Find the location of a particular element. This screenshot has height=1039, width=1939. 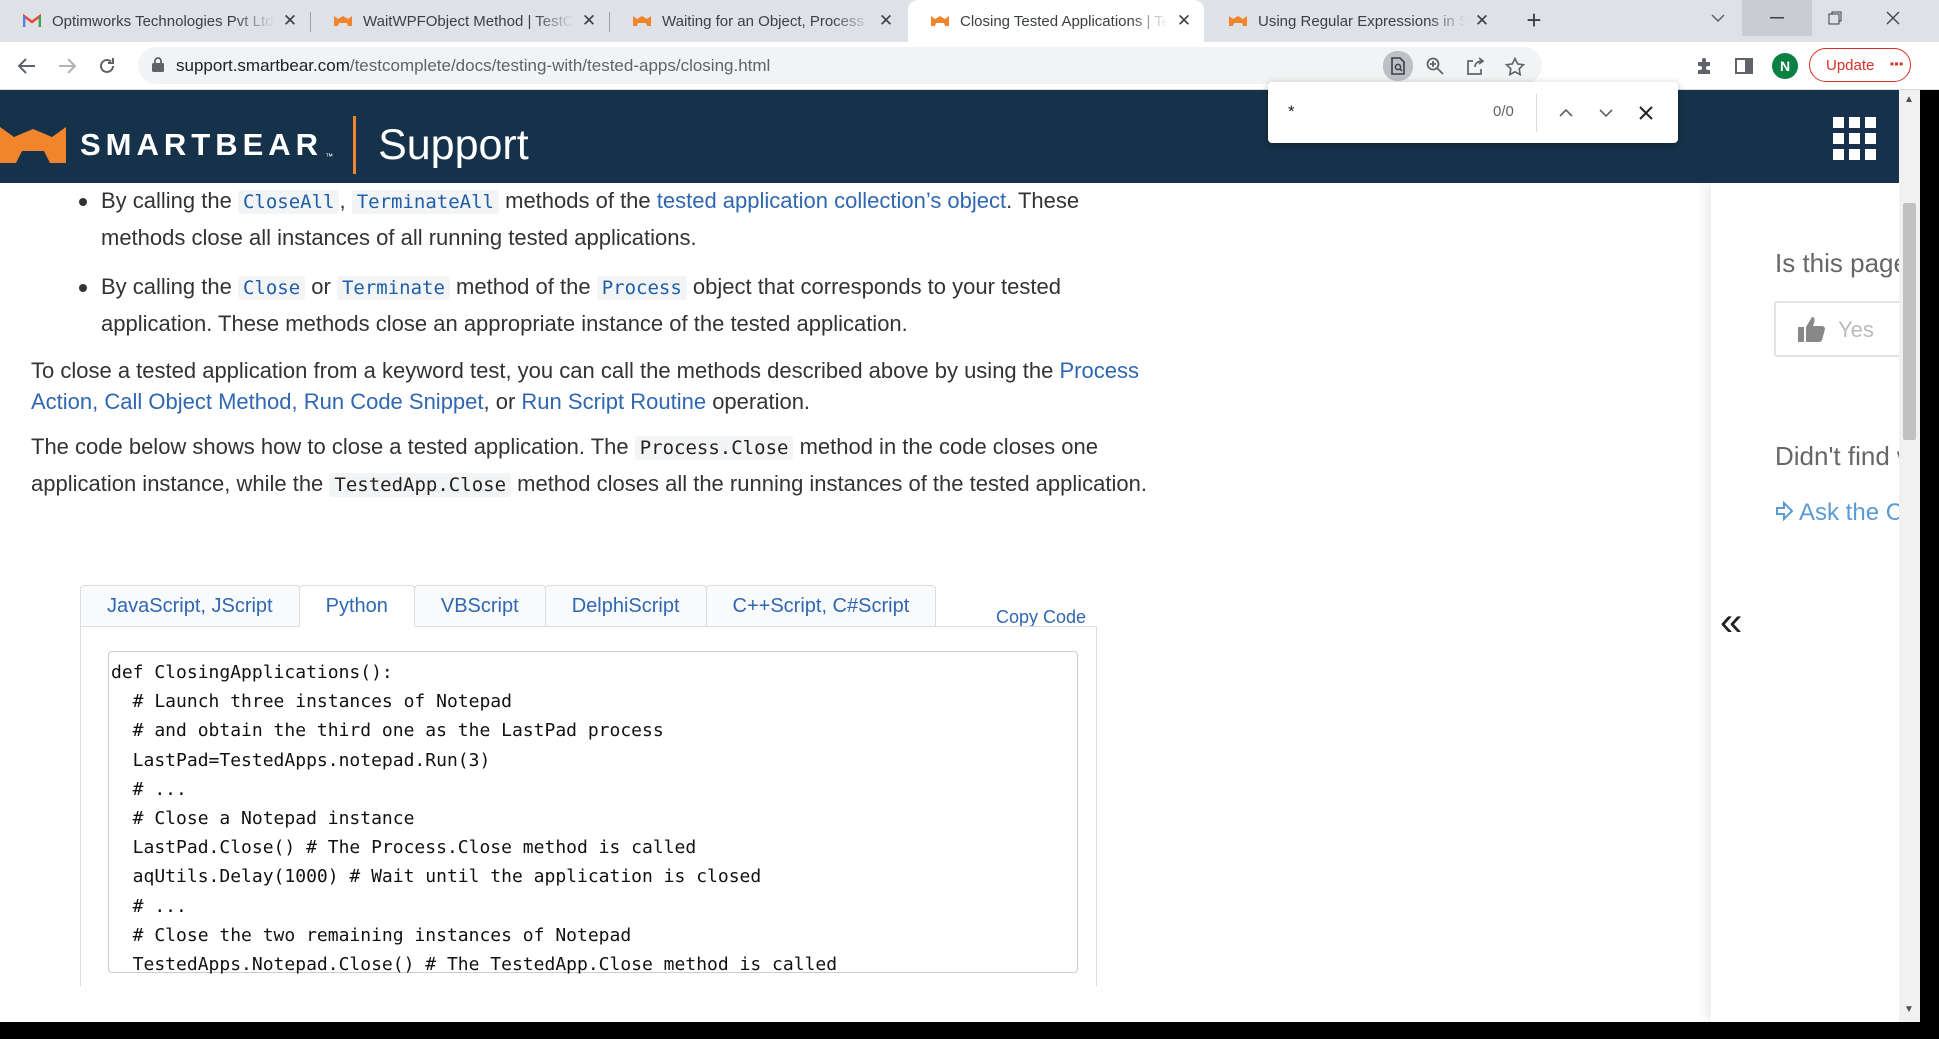

code-closeall: CloseAll is located at coordinates (288, 202).